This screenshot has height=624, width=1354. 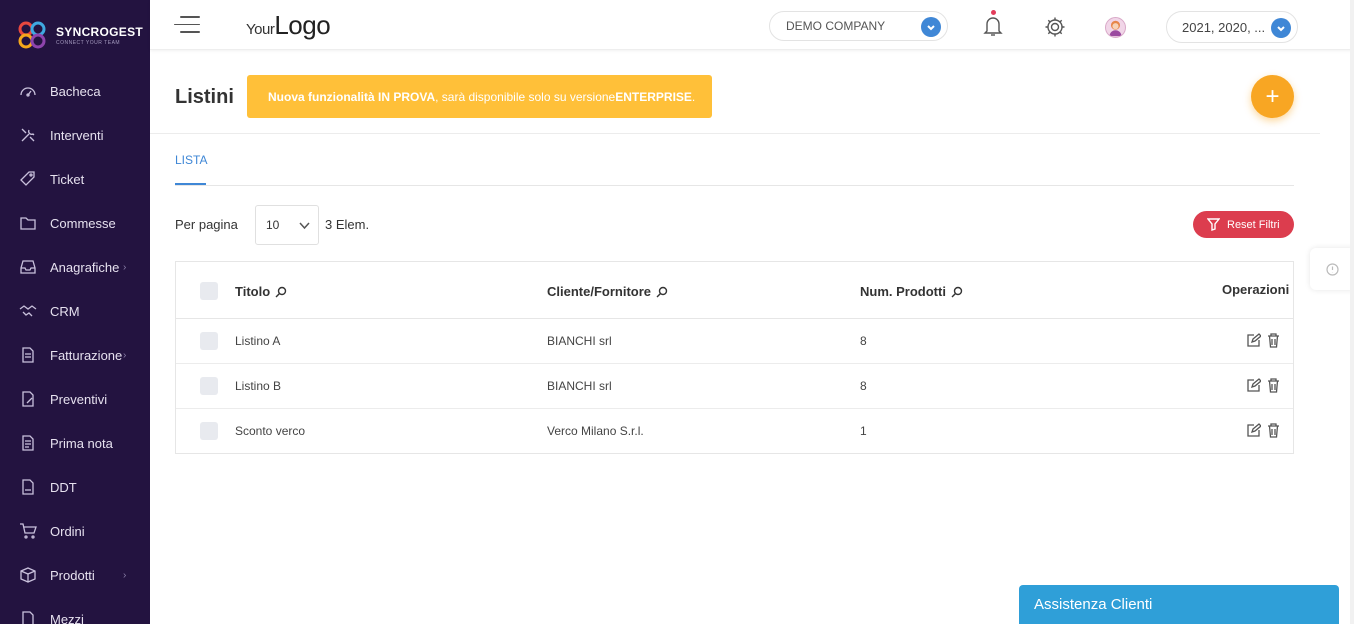 What do you see at coordinates (100, 31) in the screenshot?
I see `brand-name: SYNCROGEST` at bounding box center [100, 31].